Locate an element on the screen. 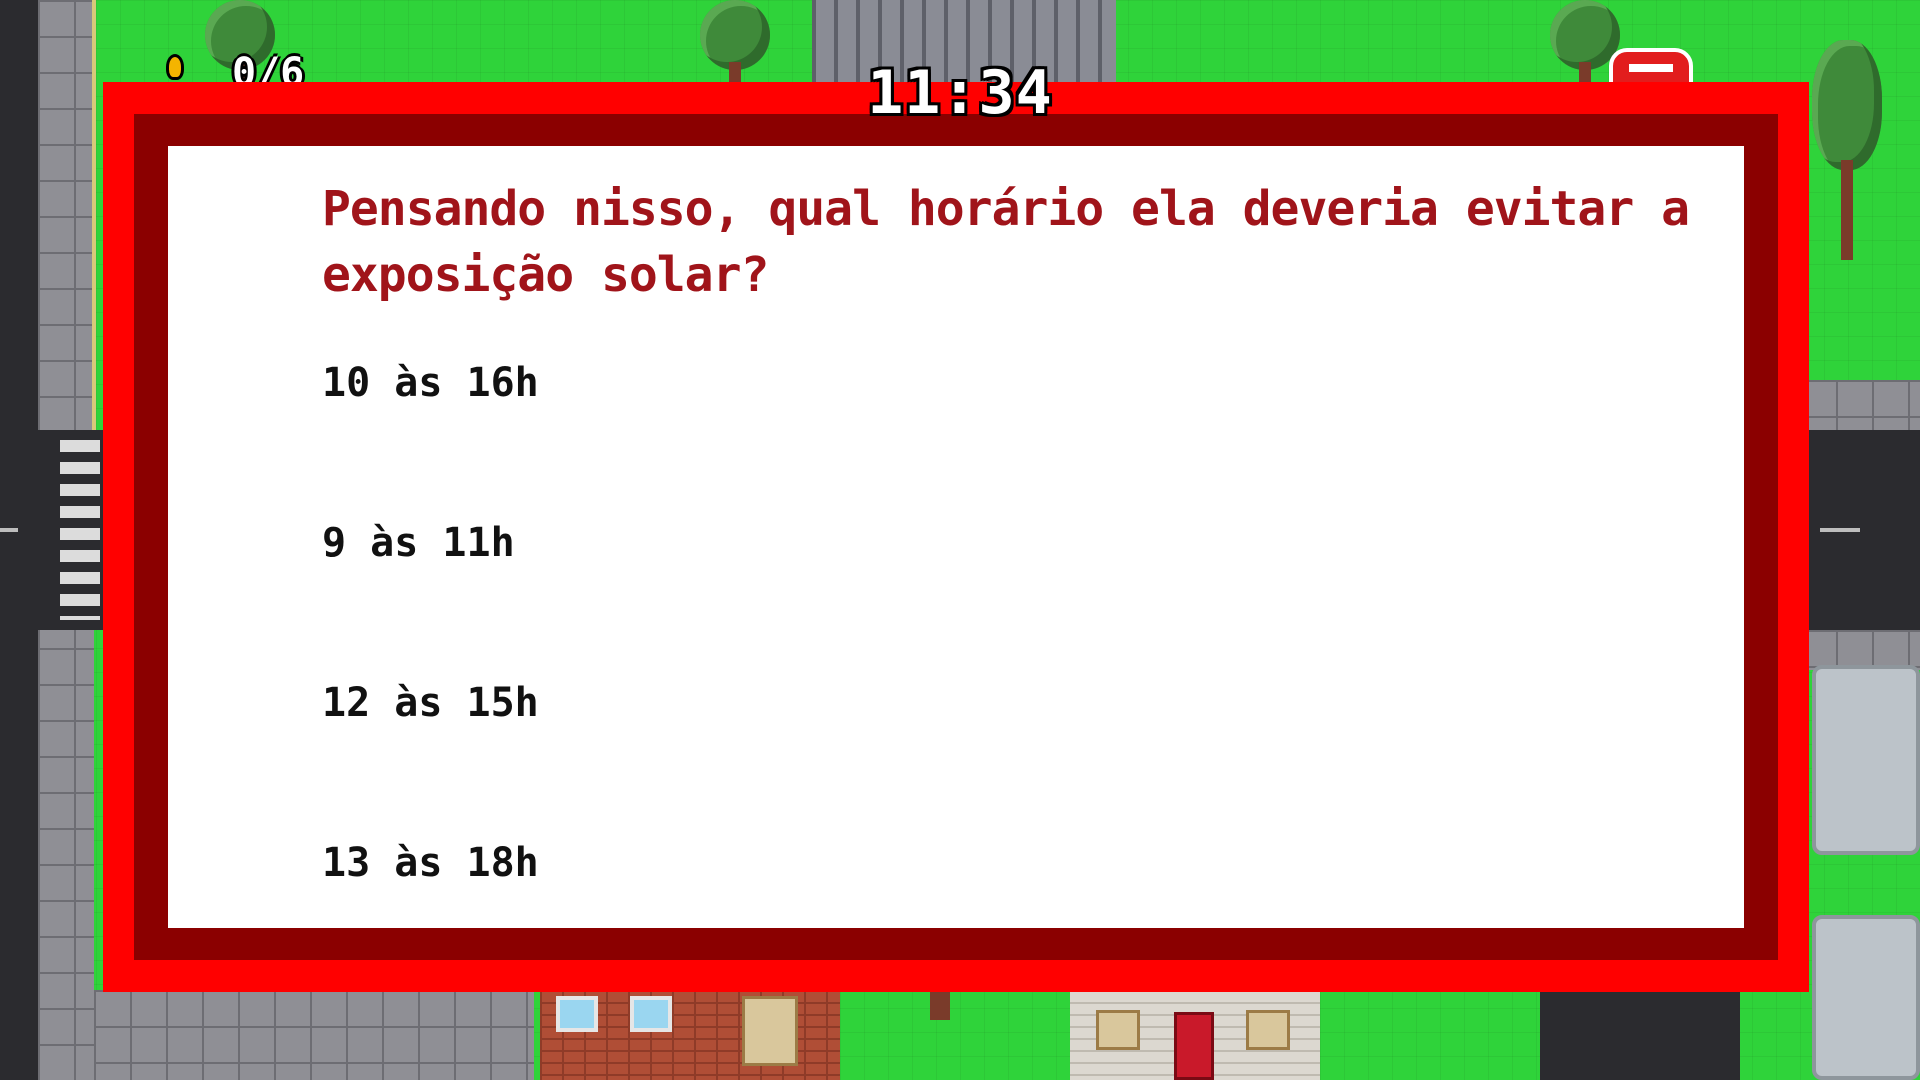 The height and width of the screenshot is (1080, 1920). game-timer: 11:34 is located at coordinates (960, 93).